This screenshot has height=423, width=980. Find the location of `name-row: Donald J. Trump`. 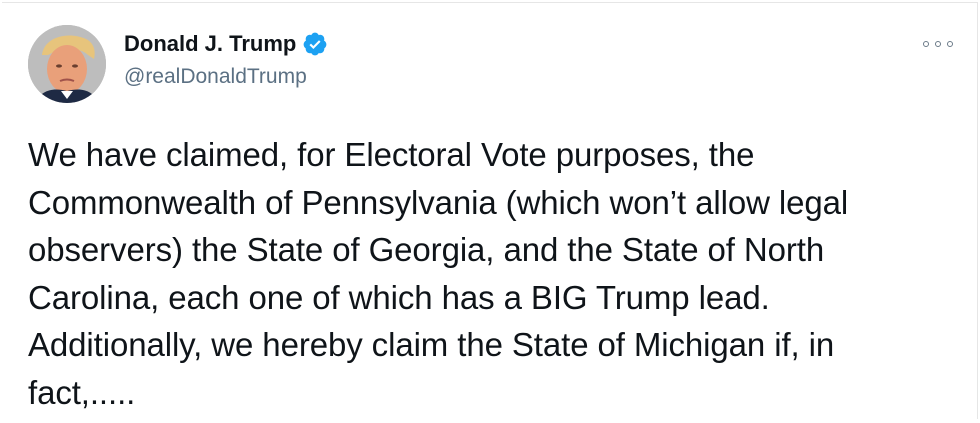

name-row: Donald J. Trump is located at coordinates (226, 44).